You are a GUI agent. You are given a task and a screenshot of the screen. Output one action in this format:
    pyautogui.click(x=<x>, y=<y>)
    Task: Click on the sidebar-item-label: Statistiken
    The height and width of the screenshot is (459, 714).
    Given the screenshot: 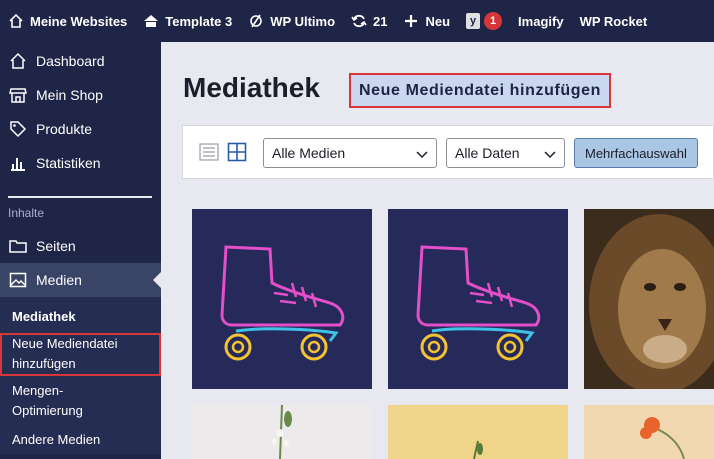 What is the action you would take?
    pyautogui.click(x=68, y=163)
    